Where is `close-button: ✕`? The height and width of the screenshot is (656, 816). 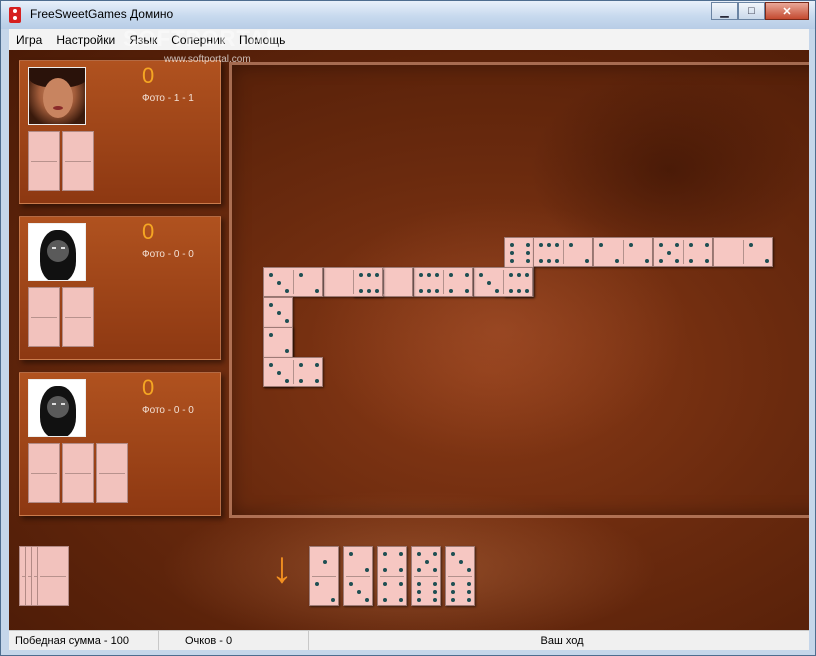 close-button: ✕ is located at coordinates (787, 11).